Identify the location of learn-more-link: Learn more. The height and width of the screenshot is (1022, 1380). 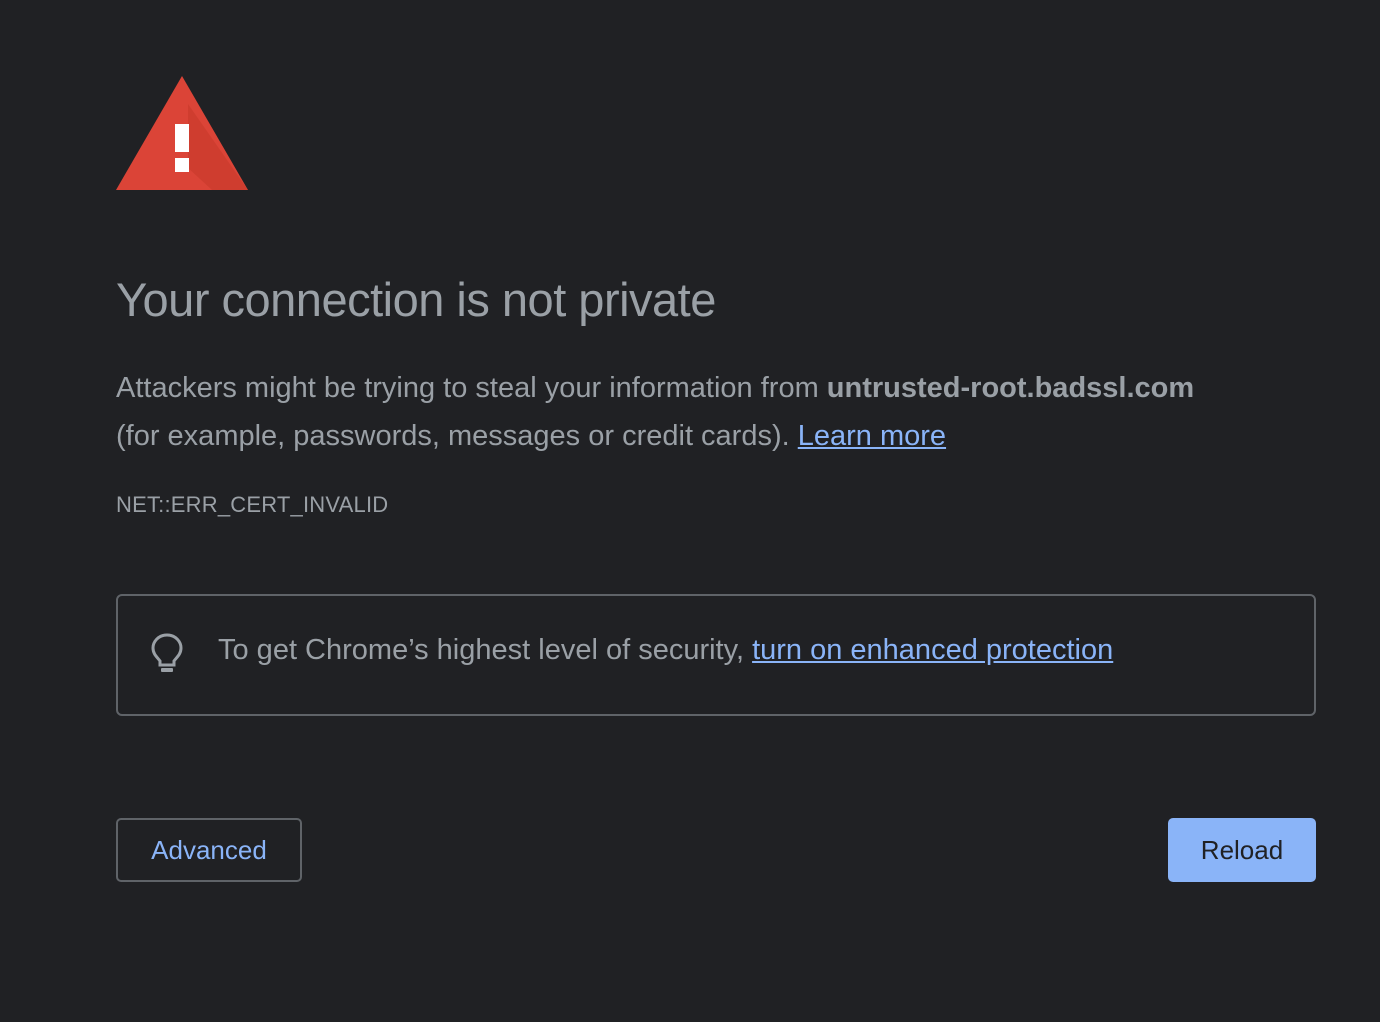
(872, 436).